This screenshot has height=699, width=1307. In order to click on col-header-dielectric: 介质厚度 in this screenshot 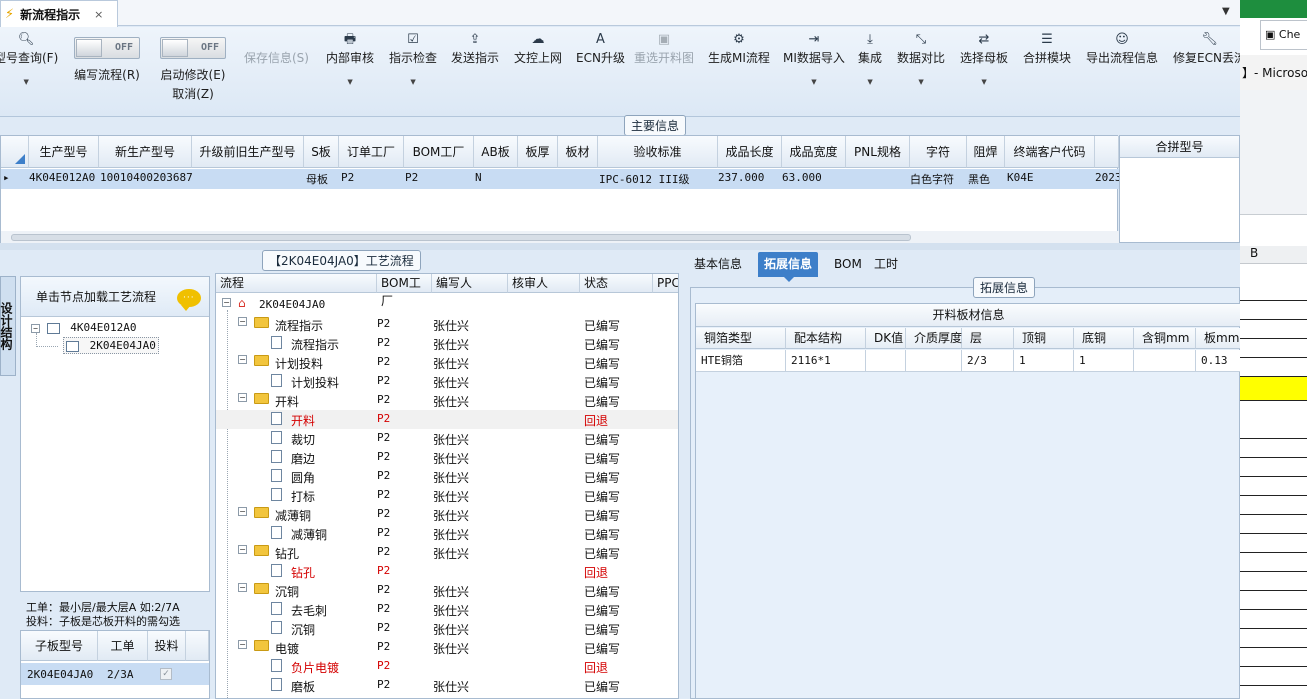, I will do `click(934, 338)`.